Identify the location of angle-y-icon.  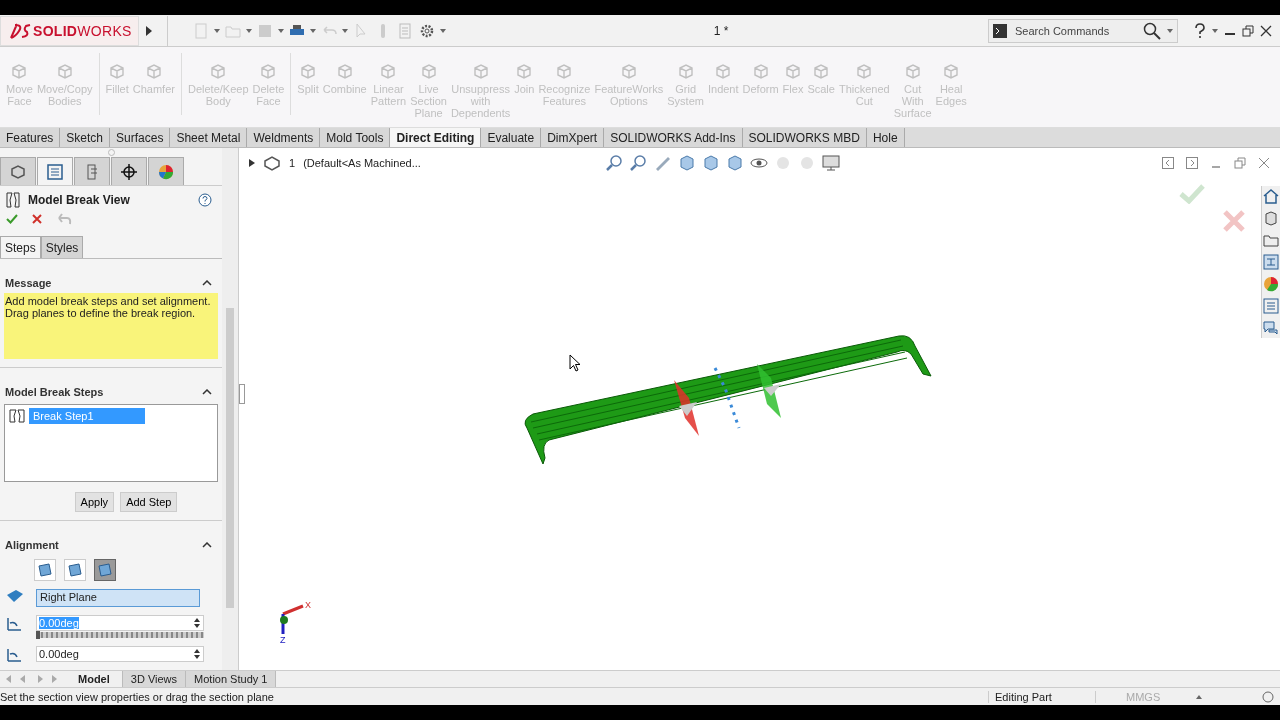
(15, 654).